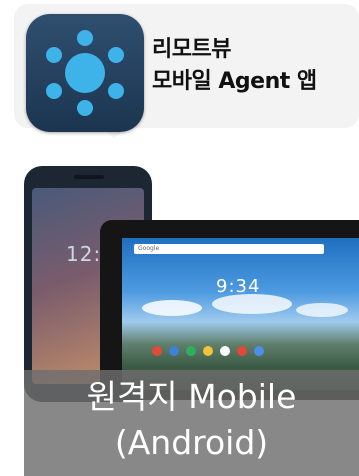 This screenshot has height=476, width=359. What do you see at coordinates (191, 396) in the screenshot?
I see `caption-line1: 원격지 Mobile` at bounding box center [191, 396].